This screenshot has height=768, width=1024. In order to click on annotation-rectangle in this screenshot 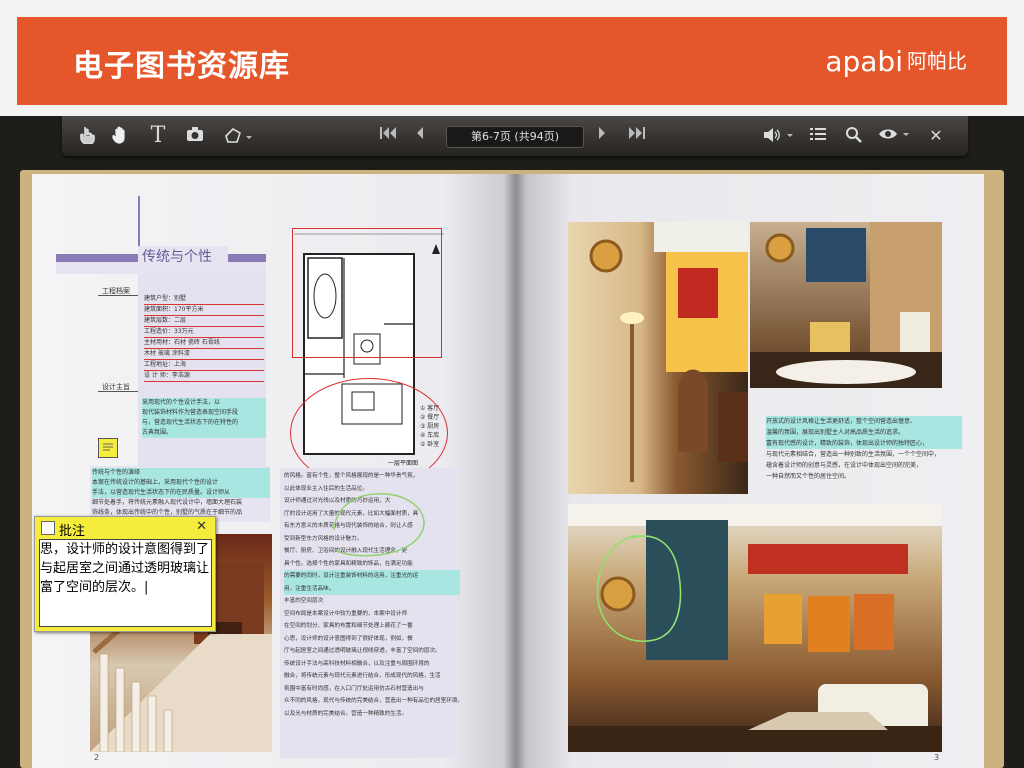, I will do `click(367, 293)`.